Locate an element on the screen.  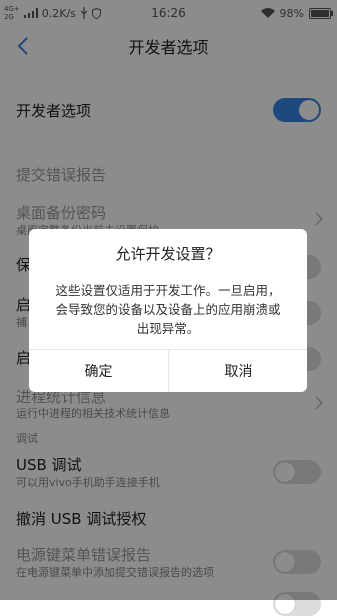
dialog-title: 允许开发设置？ is located at coordinates (168, 254).